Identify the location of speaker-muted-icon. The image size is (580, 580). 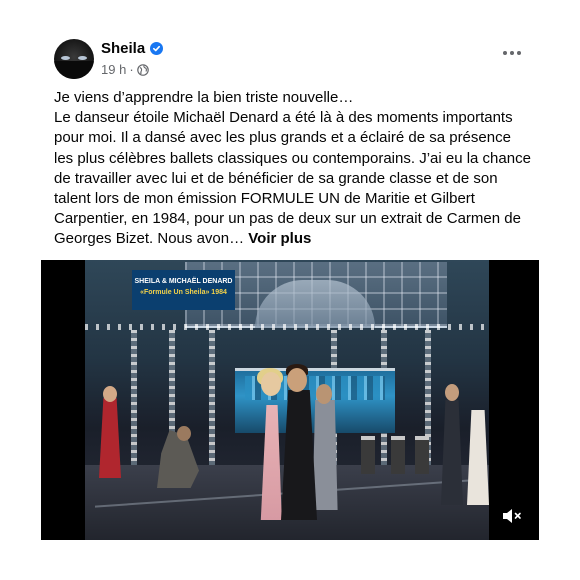
(512, 516).